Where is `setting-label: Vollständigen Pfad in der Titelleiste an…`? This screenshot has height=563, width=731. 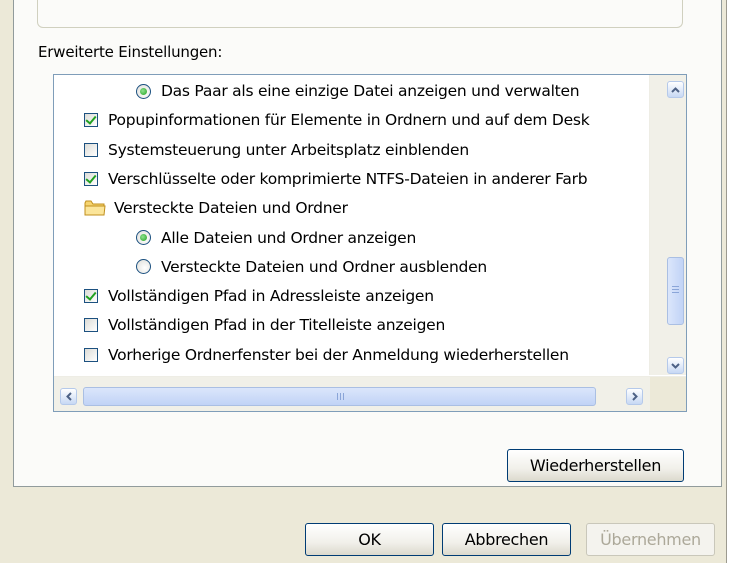
setting-label: Vollständigen Pfad in der Titelleiste an… is located at coordinates (277, 325).